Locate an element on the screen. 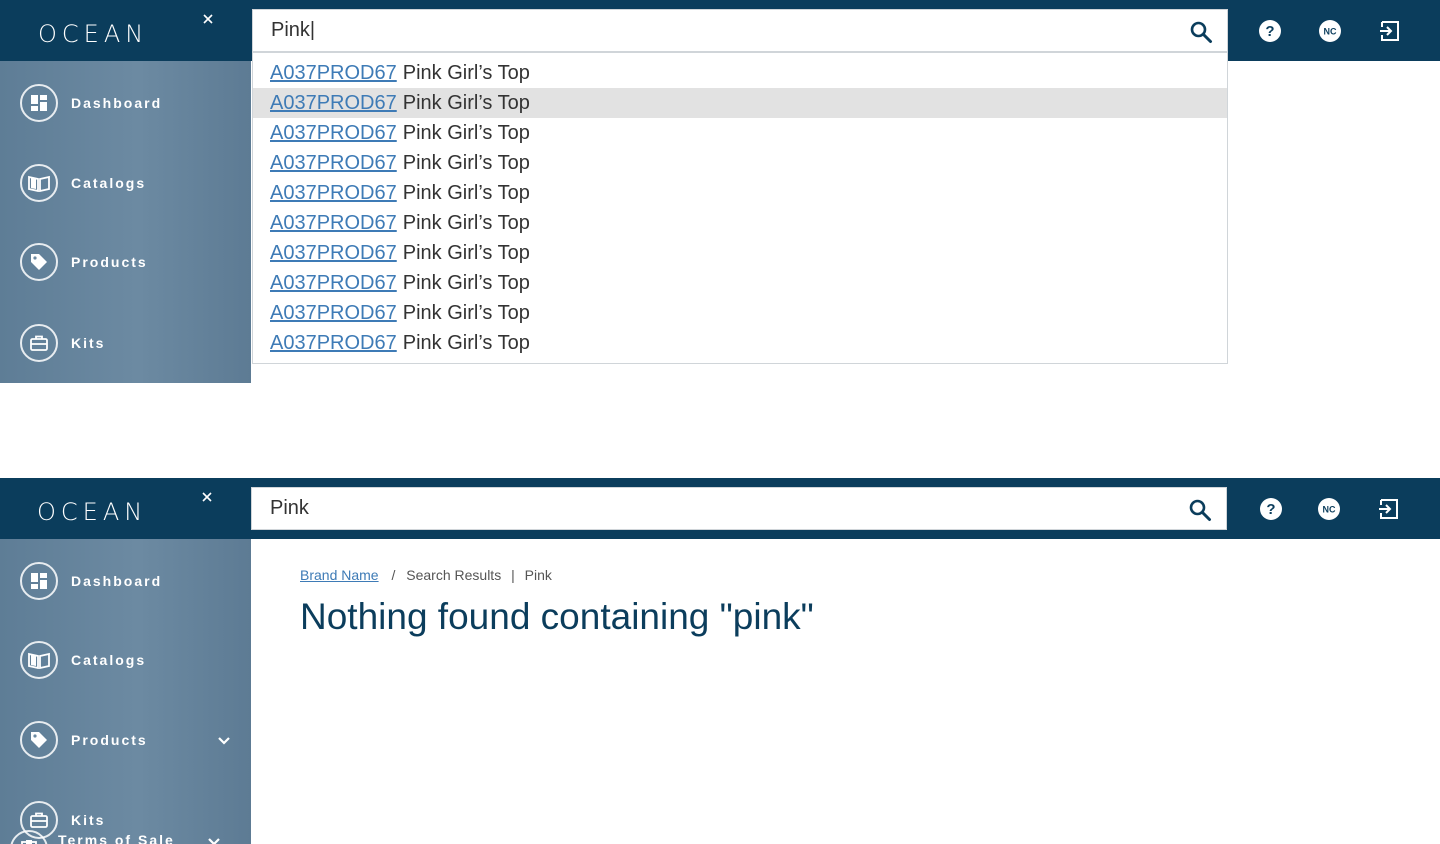  breadcrumb-section: Search Results is located at coordinates (454, 575).